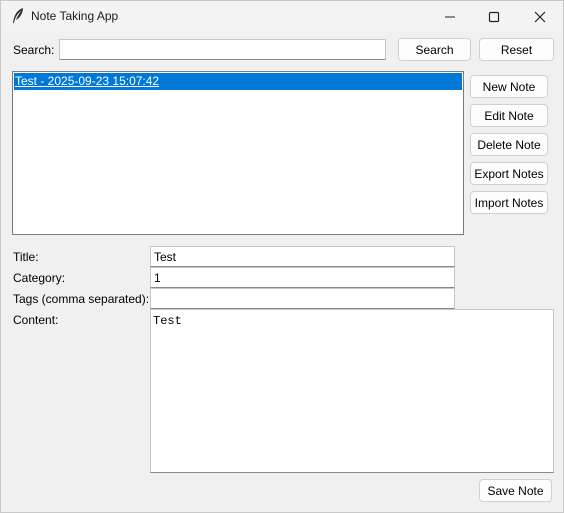 Image resolution: width=564 pixels, height=513 pixels. Describe the element at coordinates (222, 49) in the screenshot. I see `search-input` at that location.